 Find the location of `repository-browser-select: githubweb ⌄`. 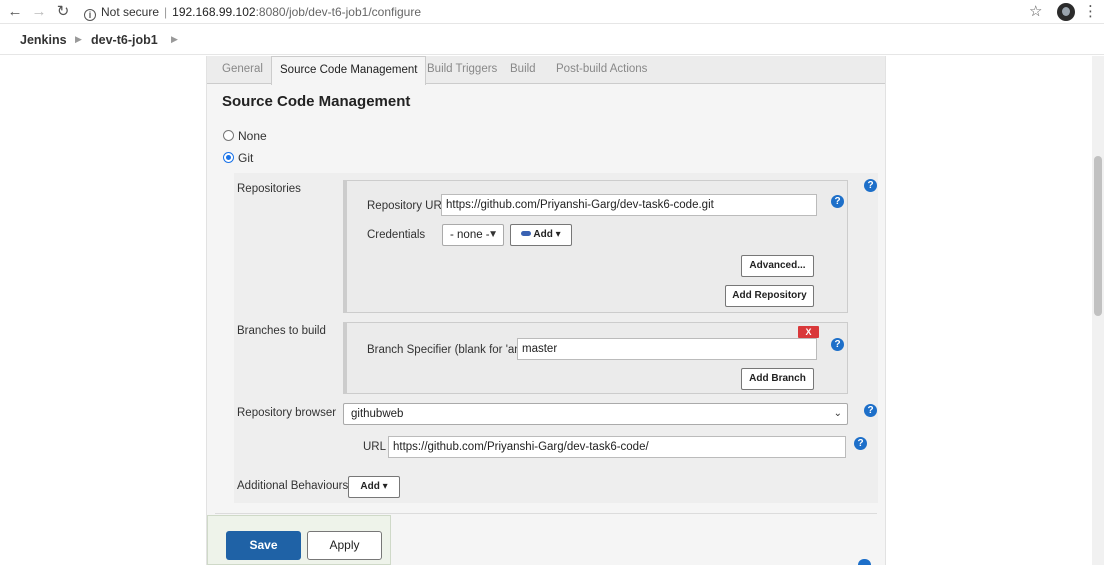

repository-browser-select: githubweb ⌄ is located at coordinates (595, 414).